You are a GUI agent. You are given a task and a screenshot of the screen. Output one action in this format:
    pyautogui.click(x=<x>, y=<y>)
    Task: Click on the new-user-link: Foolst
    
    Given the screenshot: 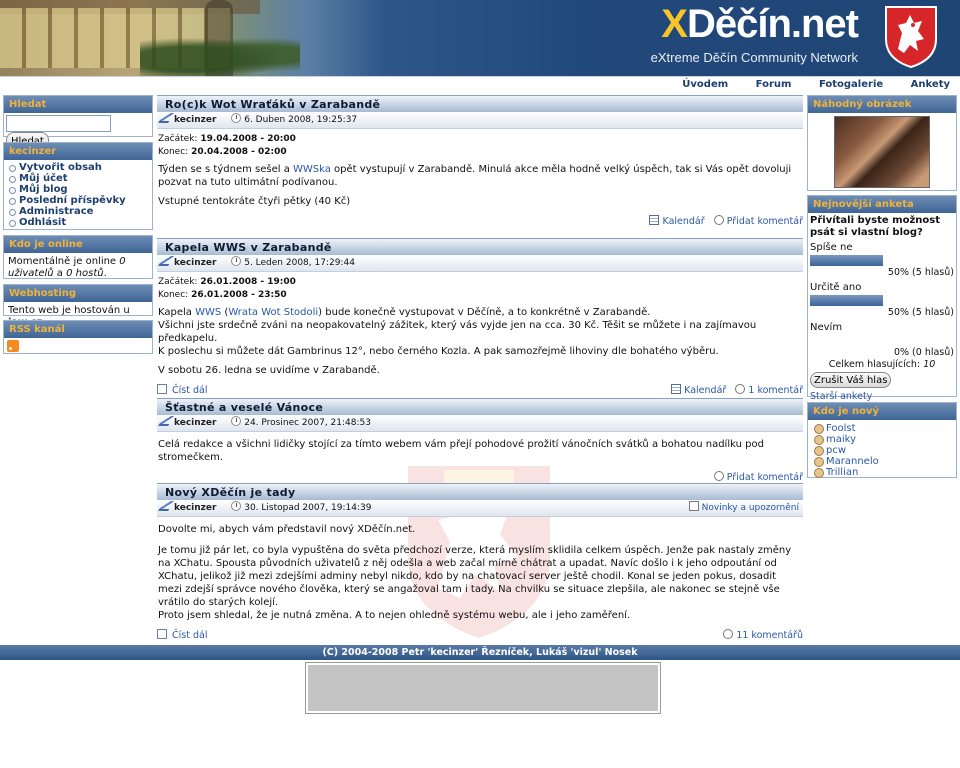 What is the action you would take?
    pyautogui.click(x=841, y=428)
    